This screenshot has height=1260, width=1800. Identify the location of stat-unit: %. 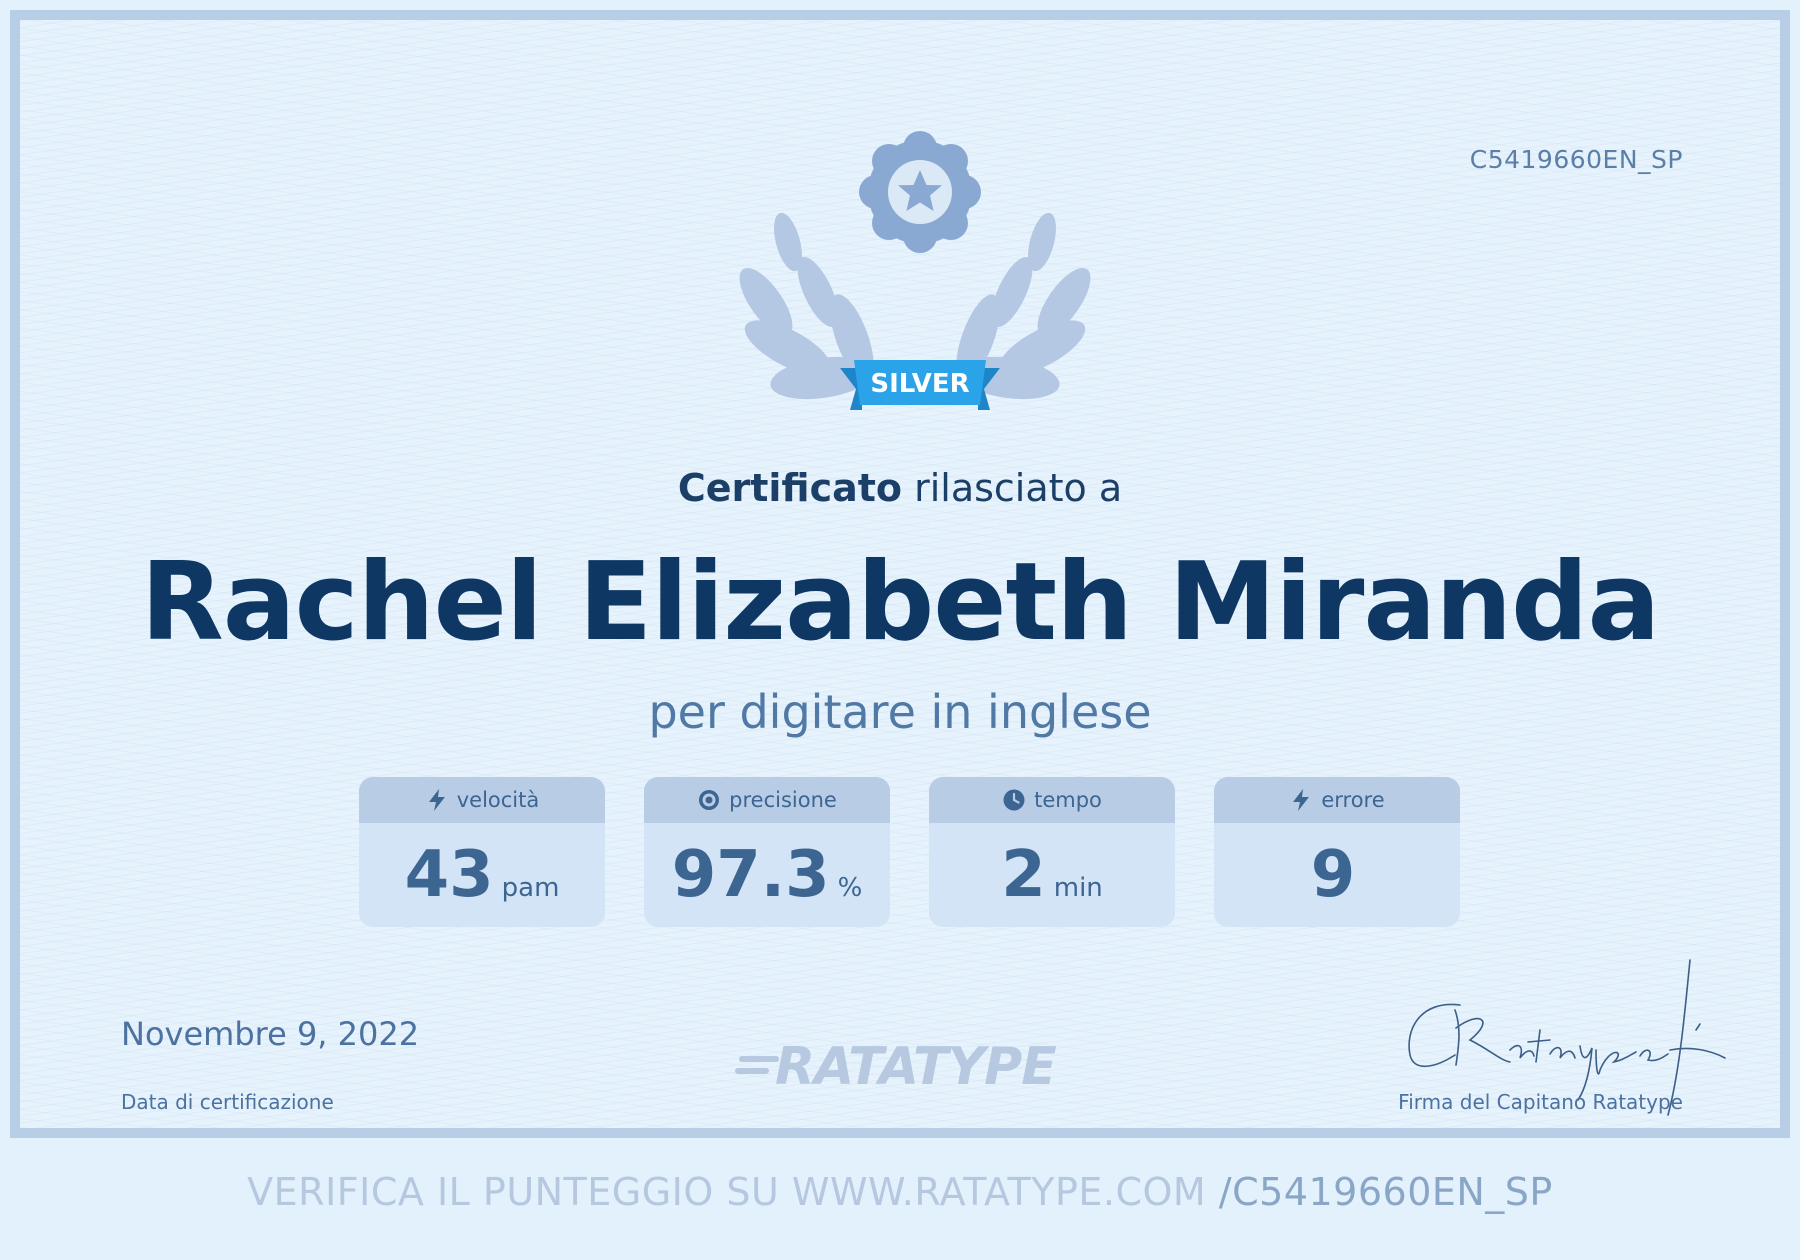
(850, 888).